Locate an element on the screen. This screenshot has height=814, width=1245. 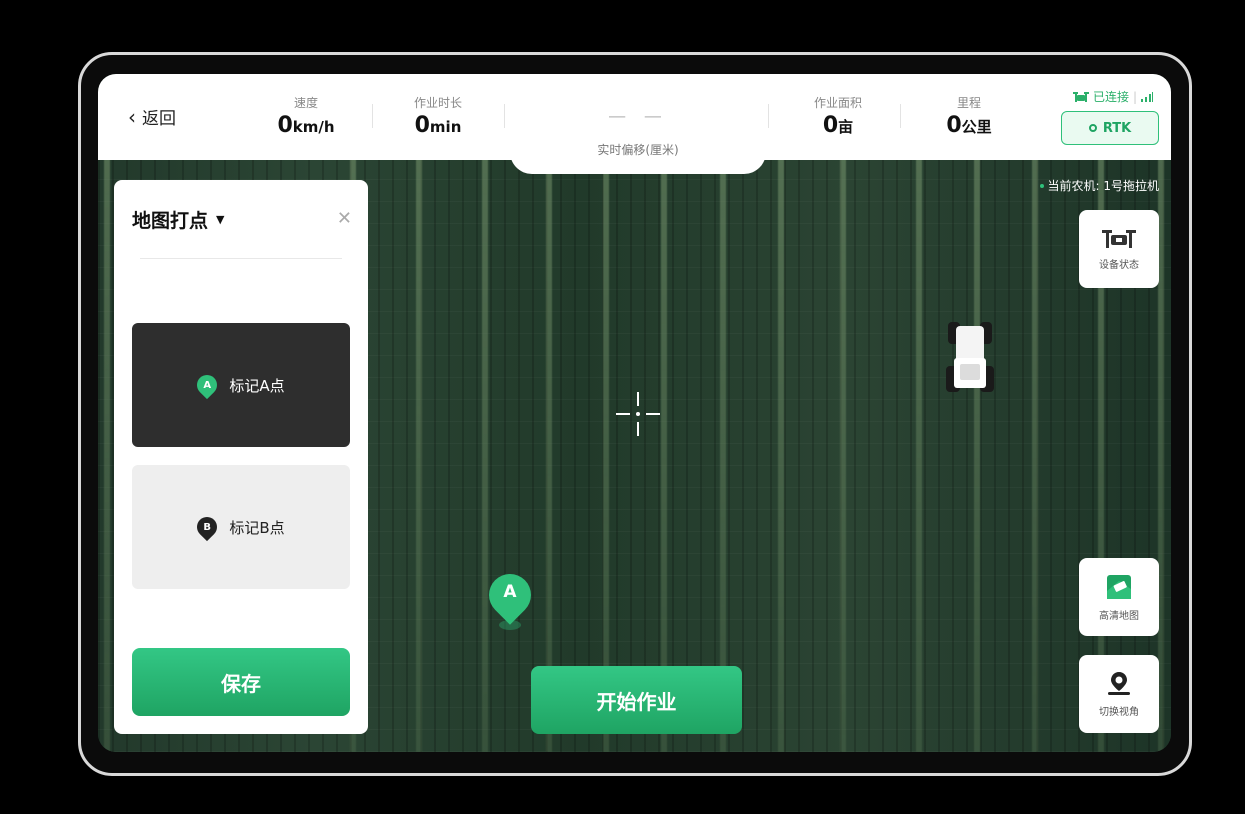
map-pin-label: A is located at coordinates (510, 592).